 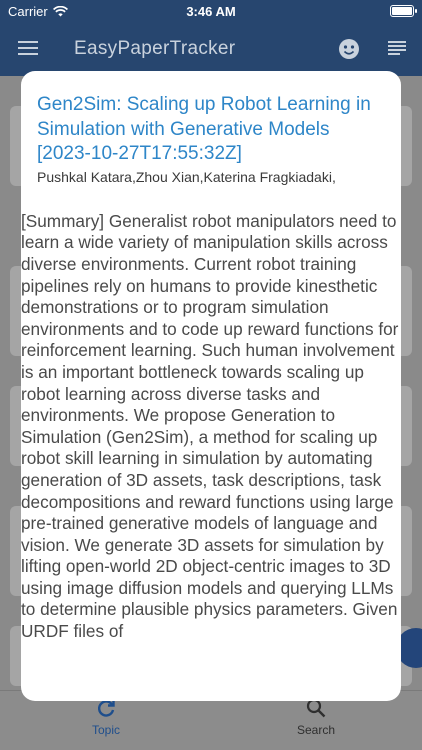 I want to click on status-bar: Carrier 3:46 AM, so click(x=211, y=12).